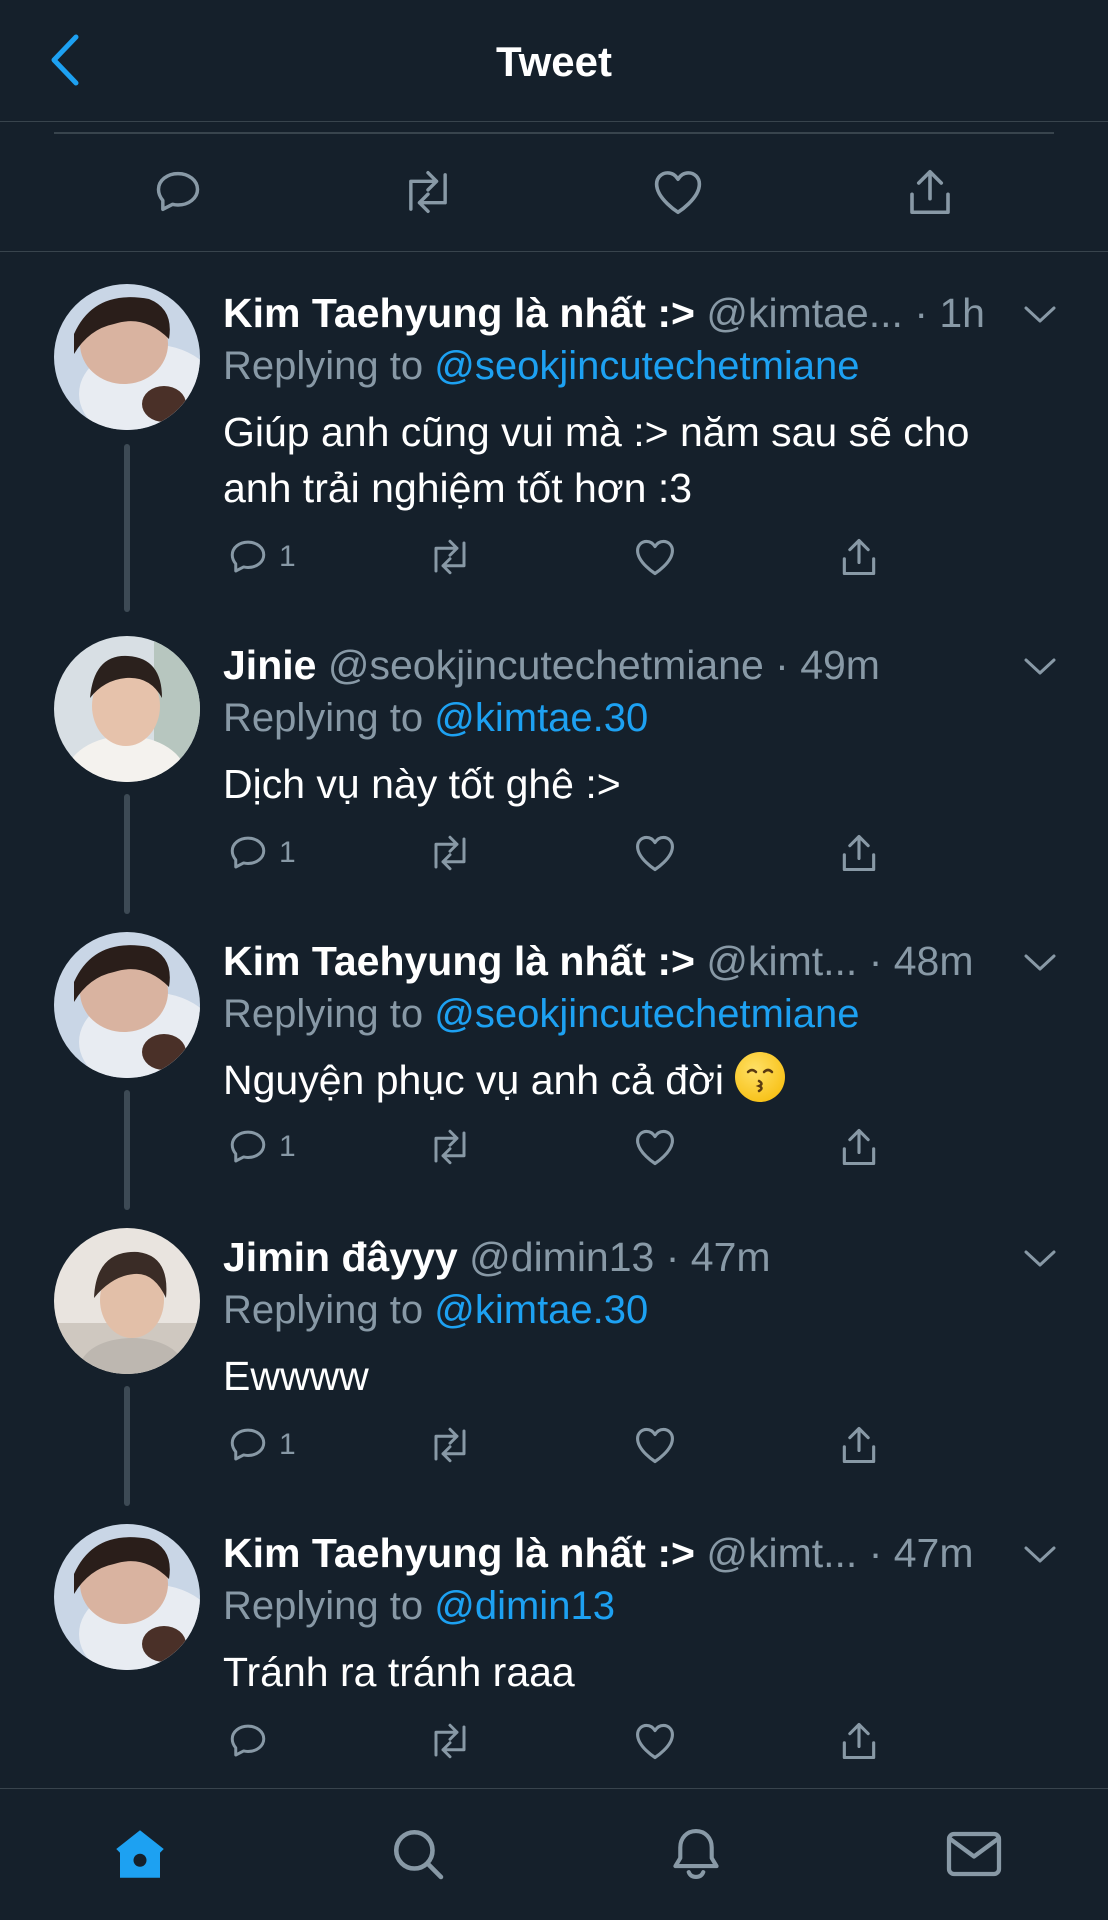 The width and height of the screenshot is (1108, 1920). I want to click on tweet-header: Jinie @seokjincutechetmiane · 49m, so click(623, 668).